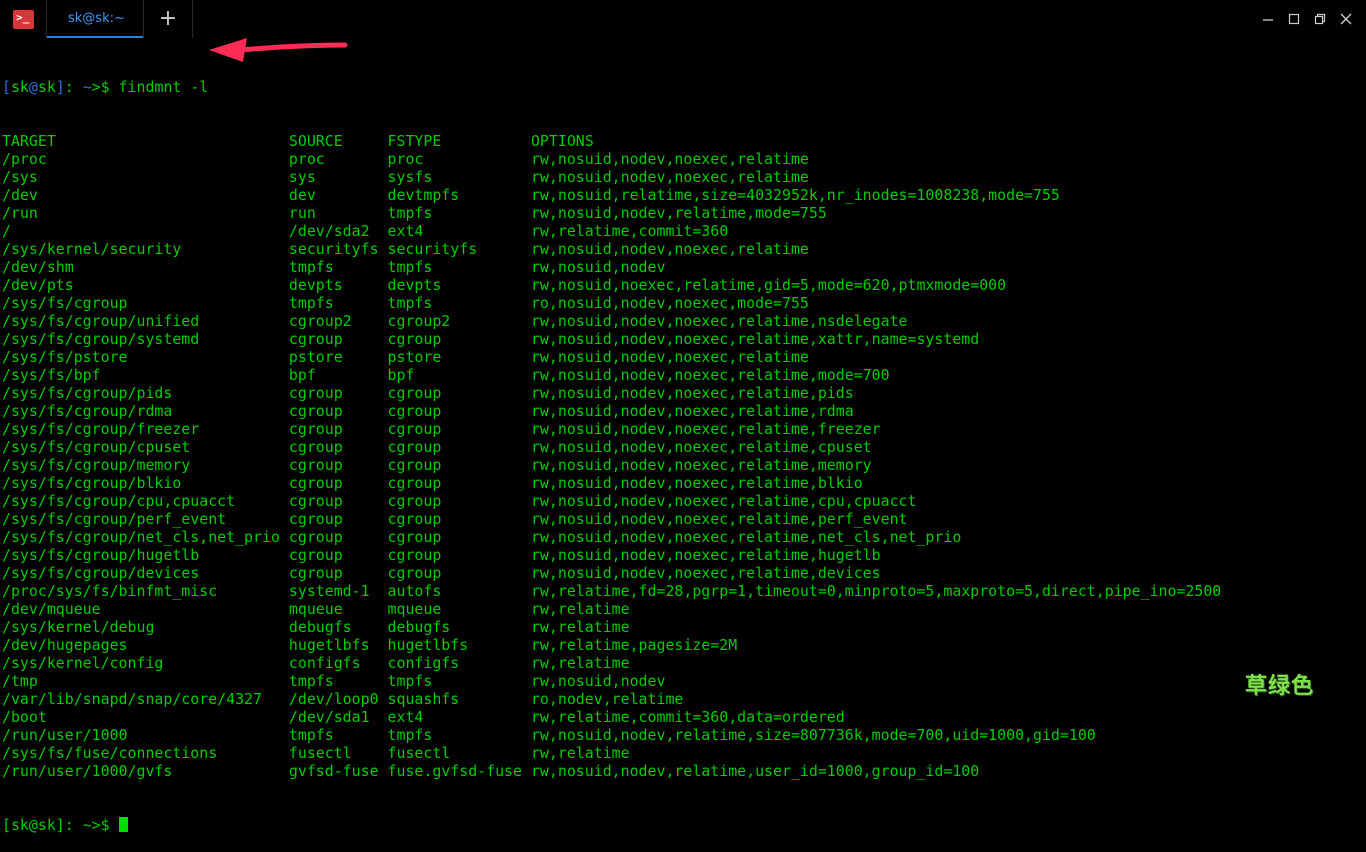  What do you see at coordinates (19, 87) in the screenshot?
I see `prompt-user: sk` at bounding box center [19, 87].